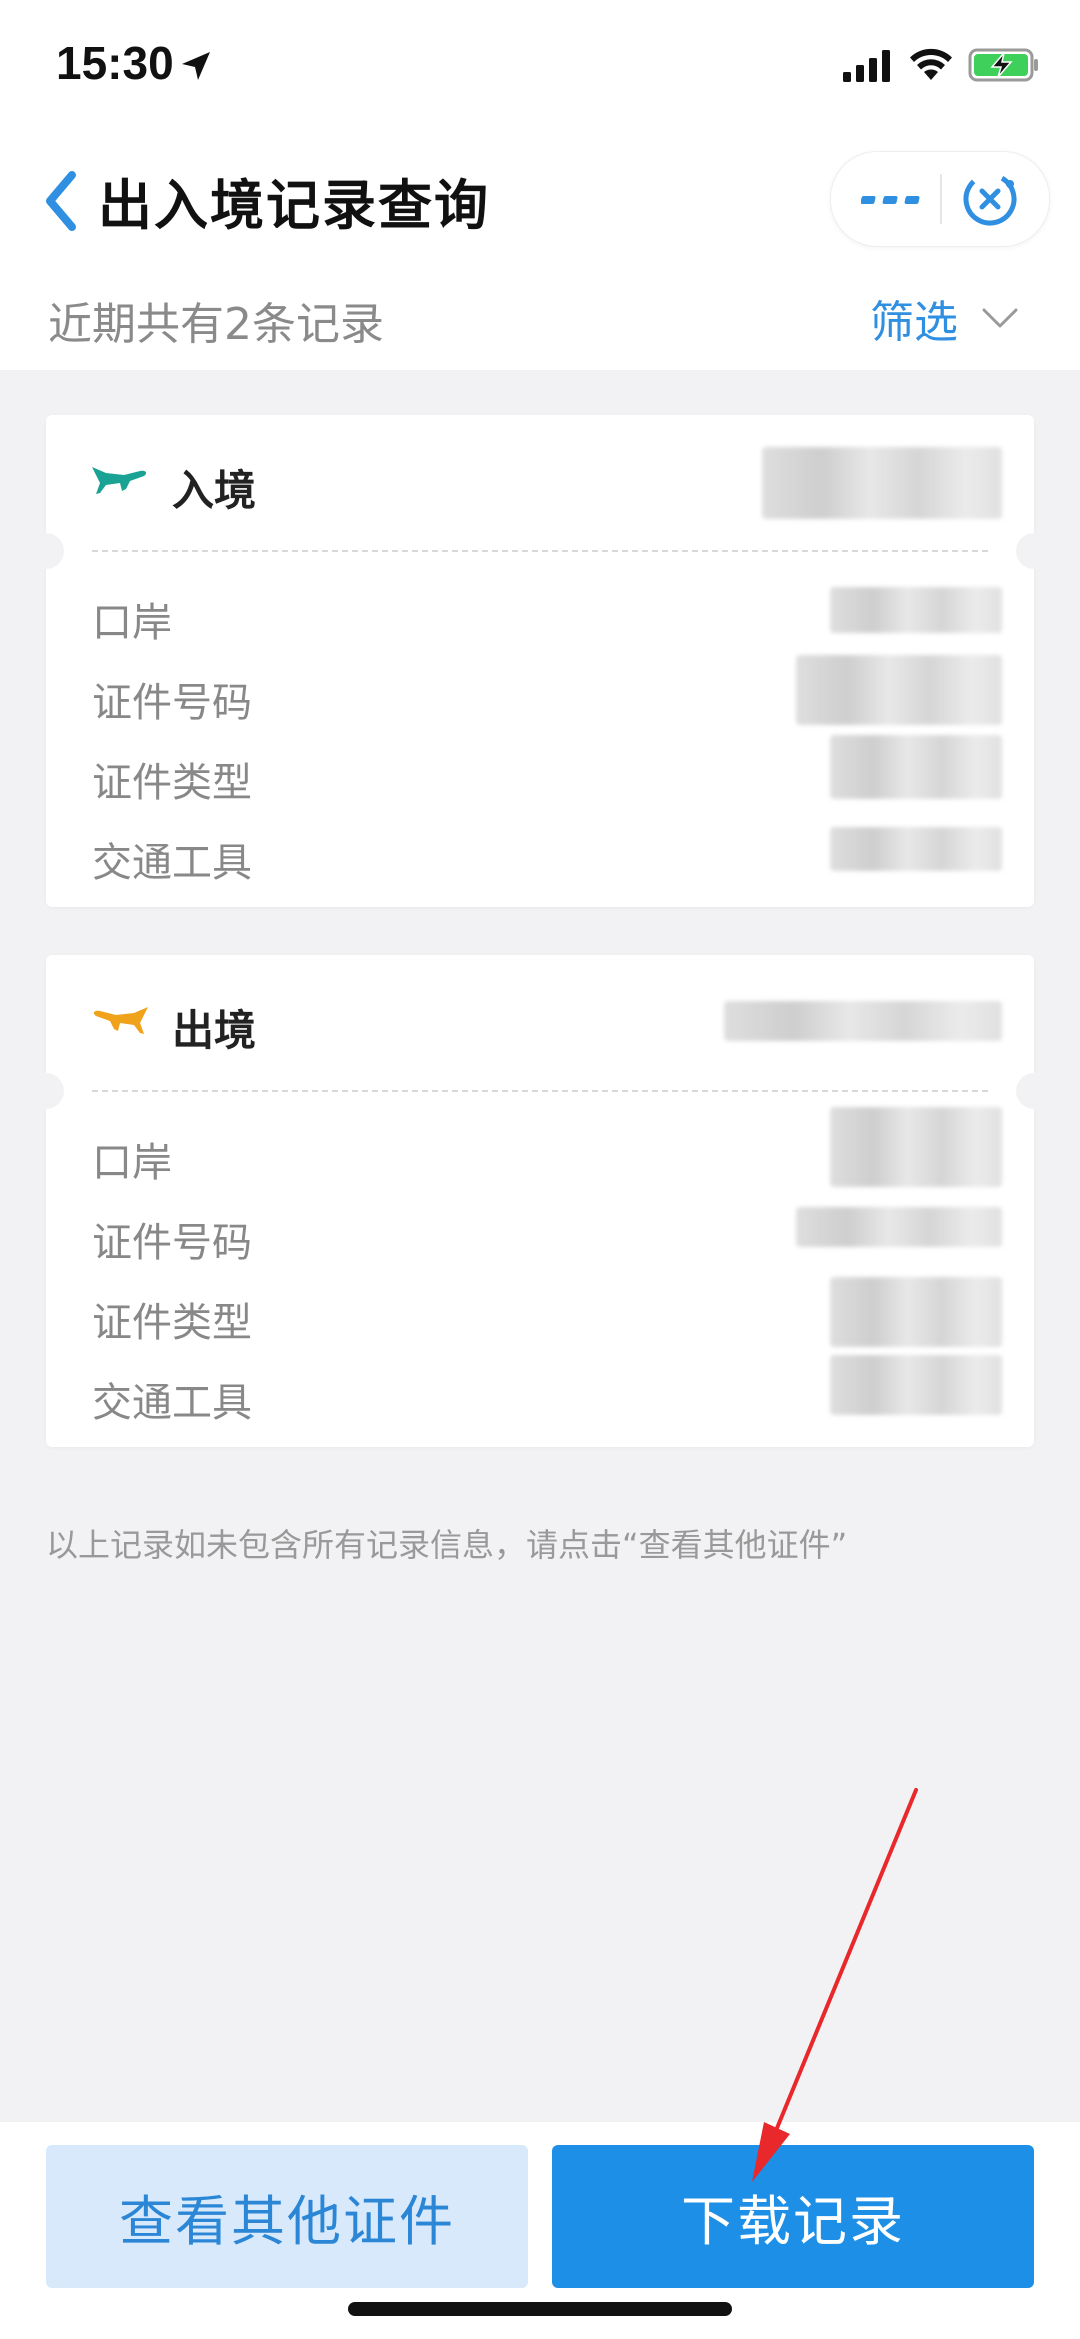 The image size is (1080, 2339). What do you see at coordinates (119, 480) in the screenshot?
I see `plane-arrival-icon` at bounding box center [119, 480].